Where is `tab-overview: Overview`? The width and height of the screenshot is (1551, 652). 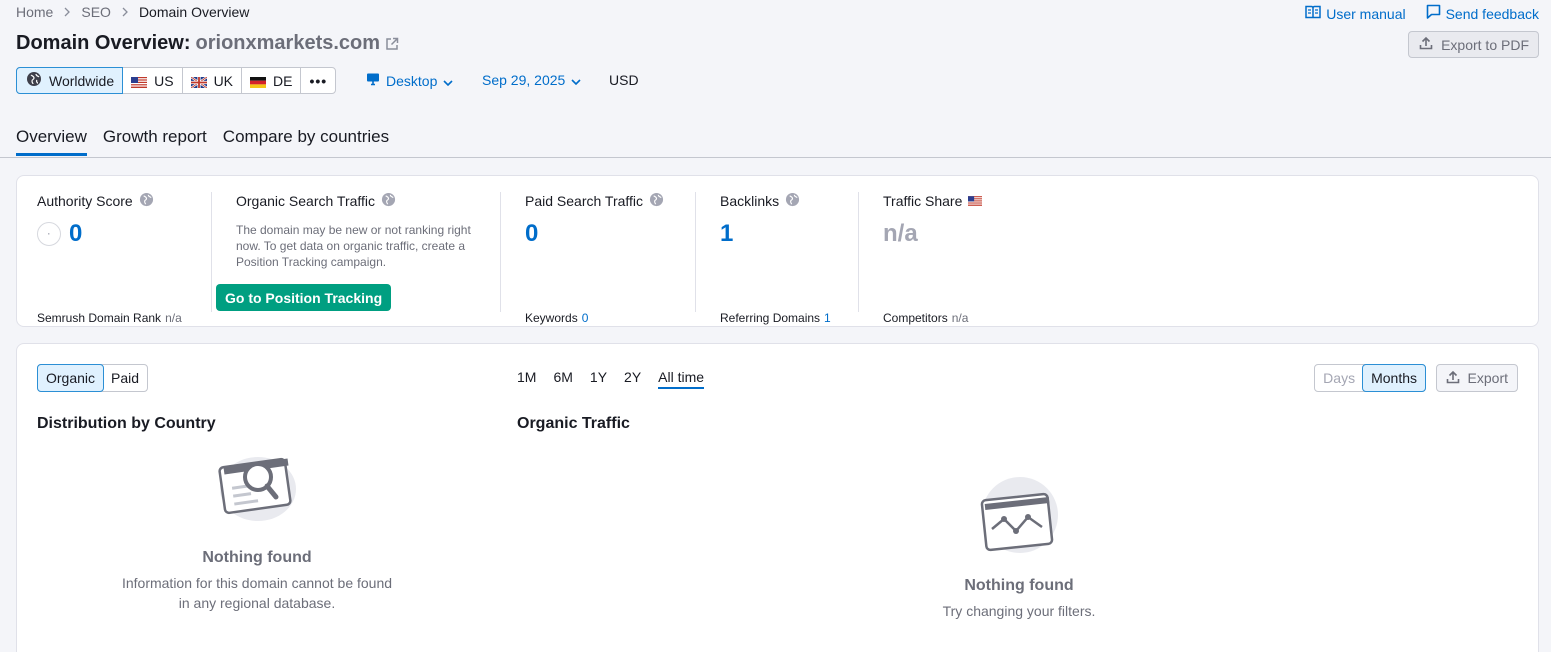
tab-overview: Overview is located at coordinates (51, 141).